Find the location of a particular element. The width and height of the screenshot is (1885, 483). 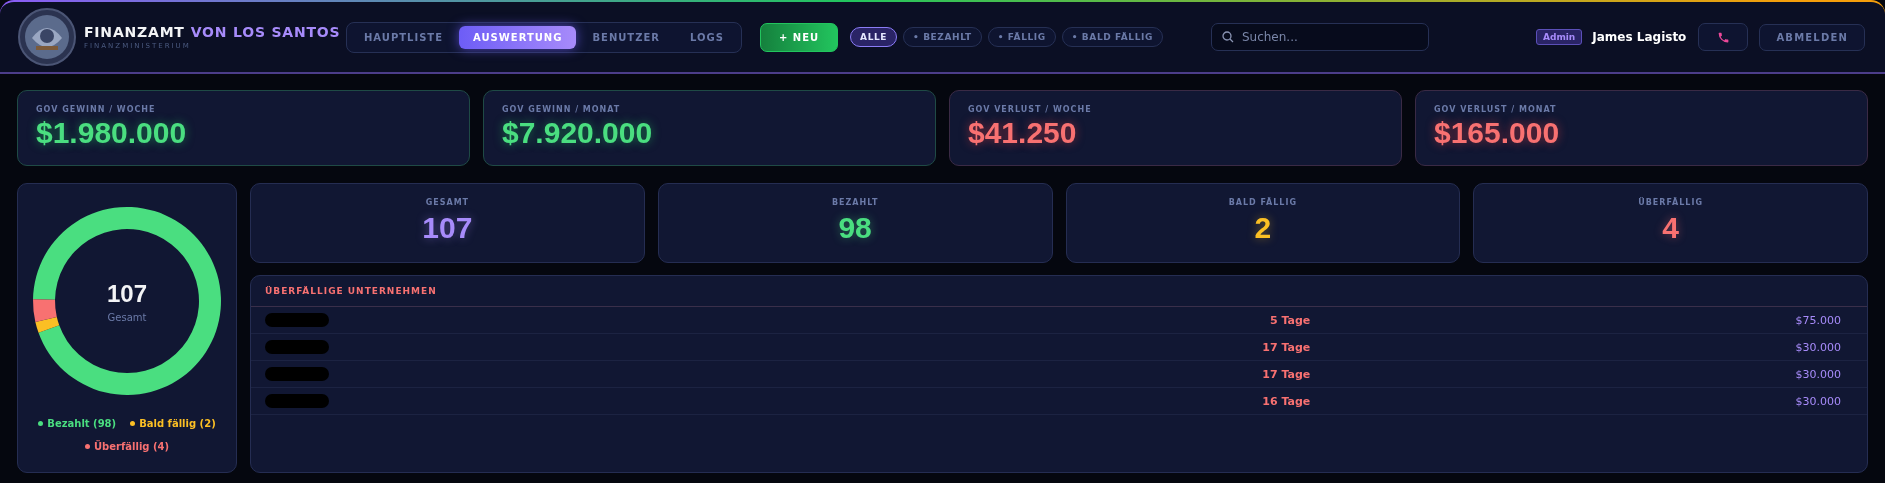

filter-chip: • BALD FÄLLIG is located at coordinates (1112, 37).